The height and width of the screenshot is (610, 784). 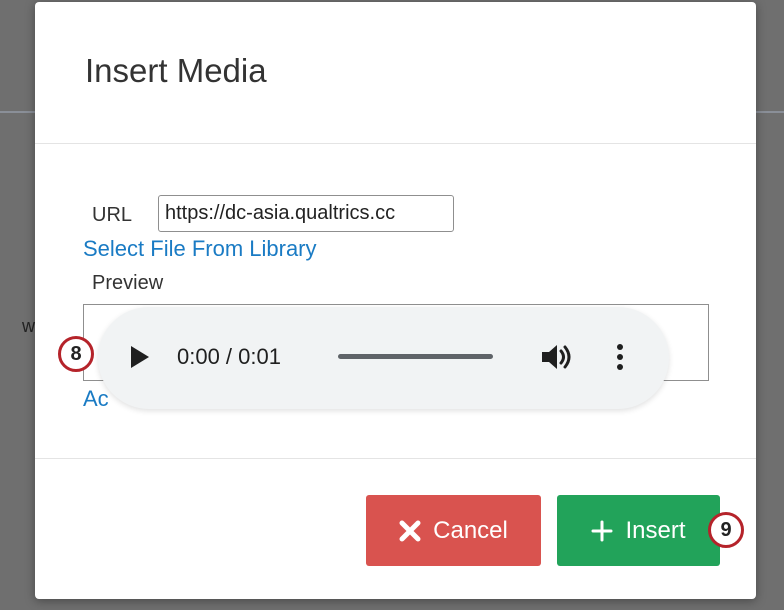 What do you see at coordinates (726, 530) in the screenshot?
I see `step-callout-9: 9` at bounding box center [726, 530].